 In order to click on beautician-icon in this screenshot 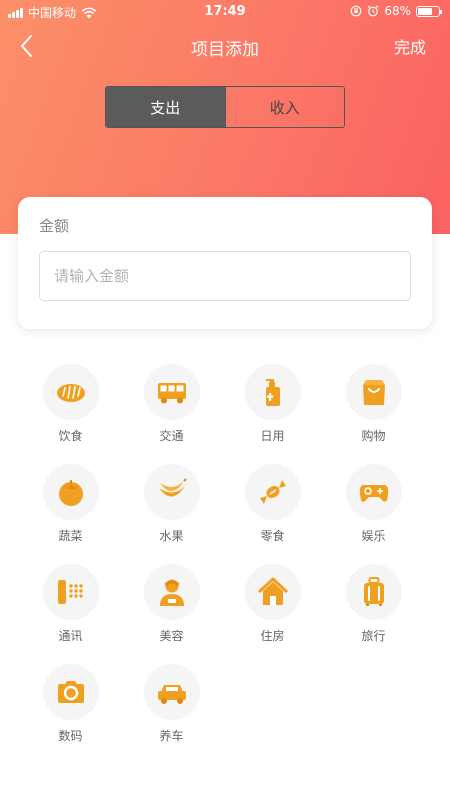, I will do `click(171, 592)`.